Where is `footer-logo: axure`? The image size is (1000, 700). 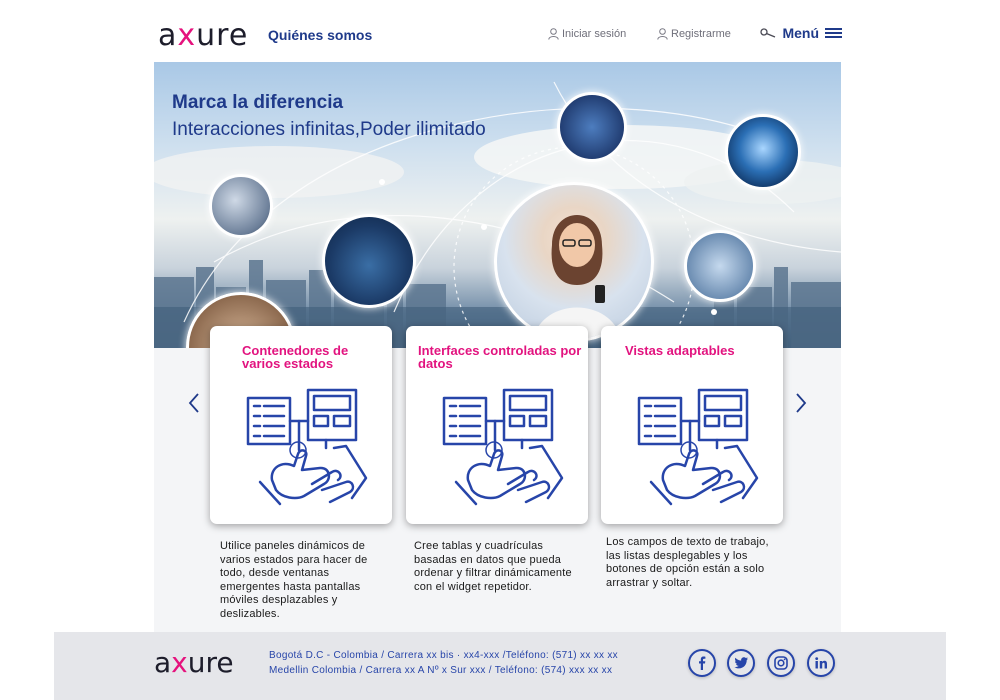 footer-logo: axure is located at coordinates (194, 662).